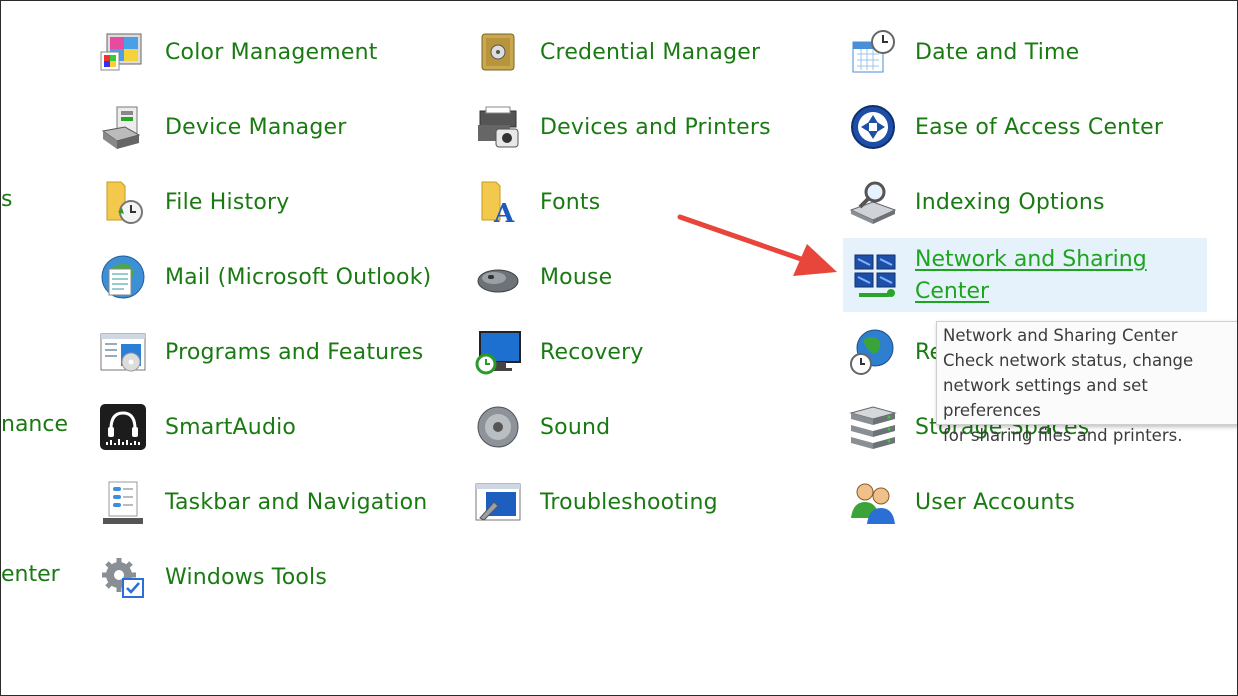 The image size is (1238, 696). Describe the element at coordinates (123, 352) in the screenshot. I see `programs-features-icon` at that location.